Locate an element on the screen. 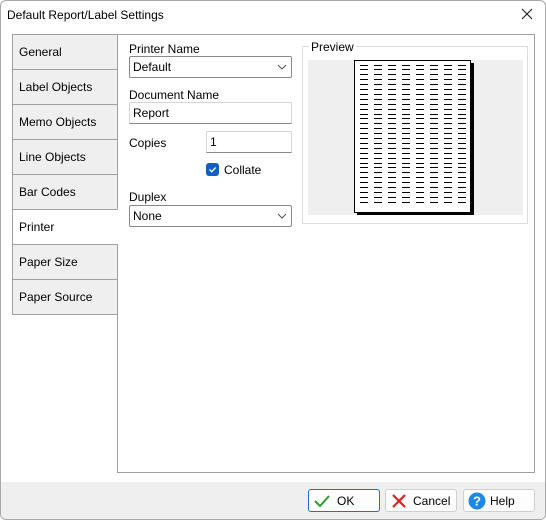 Image resolution: width=546 pixels, height=520 pixels. duplex-value: None is located at coordinates (147, 216).